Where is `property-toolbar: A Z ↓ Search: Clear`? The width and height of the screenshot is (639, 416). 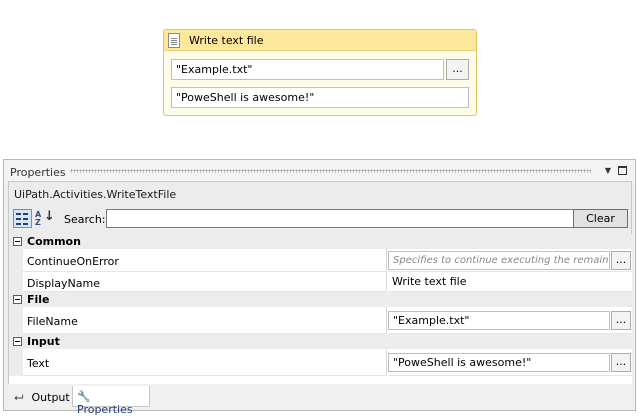
property-toolbar: A Z ↓ Search: Clear is located at coordinates (320, 219).